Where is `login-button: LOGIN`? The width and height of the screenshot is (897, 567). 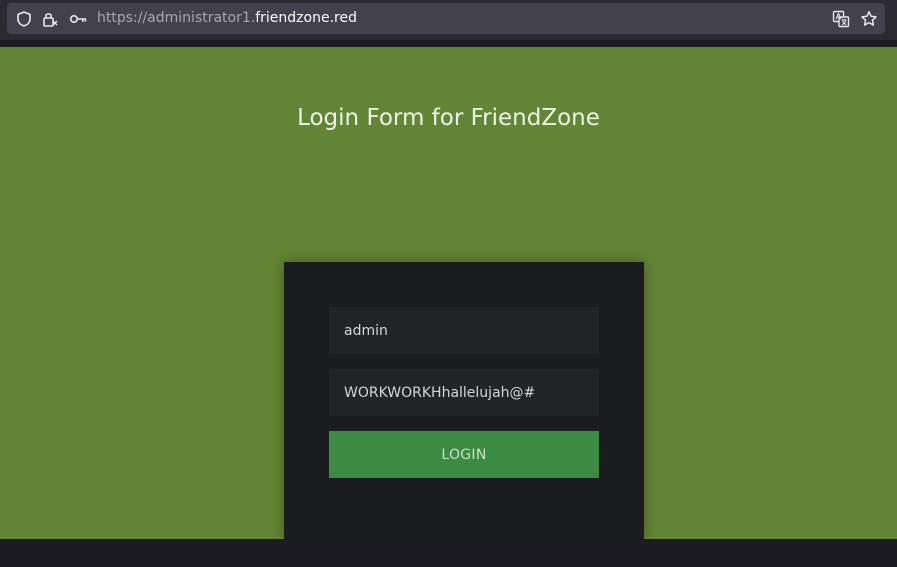 login-button: LOGIN is located at coordinates (464, 454).